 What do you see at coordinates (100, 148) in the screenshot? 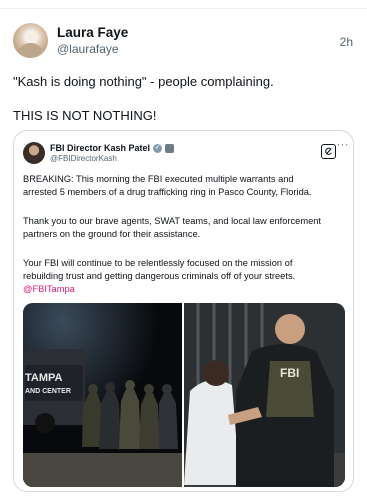
I see `quoted-author-name: FBI Director Kash Patel` at bounding box center [100, 148].